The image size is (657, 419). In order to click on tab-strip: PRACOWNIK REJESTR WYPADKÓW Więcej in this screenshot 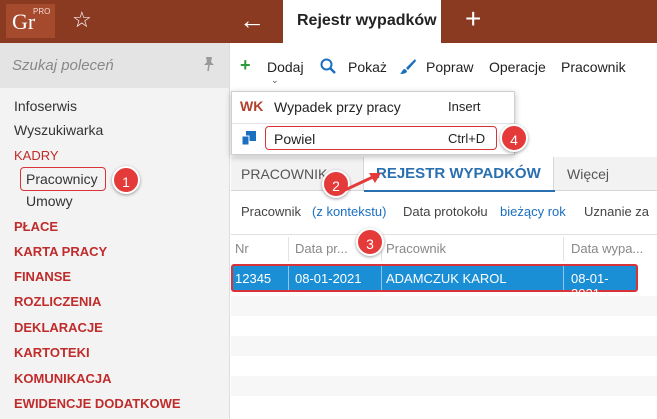, I will do `click(444, 174)`.